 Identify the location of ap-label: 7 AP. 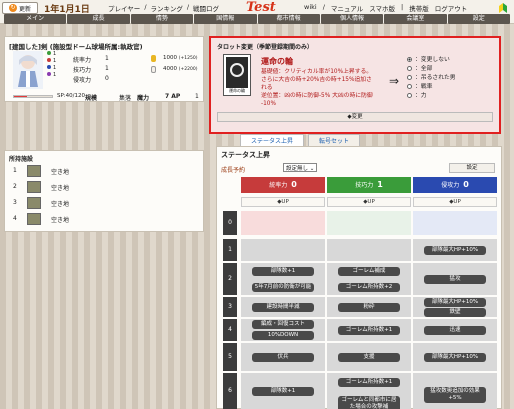
(173, 96).